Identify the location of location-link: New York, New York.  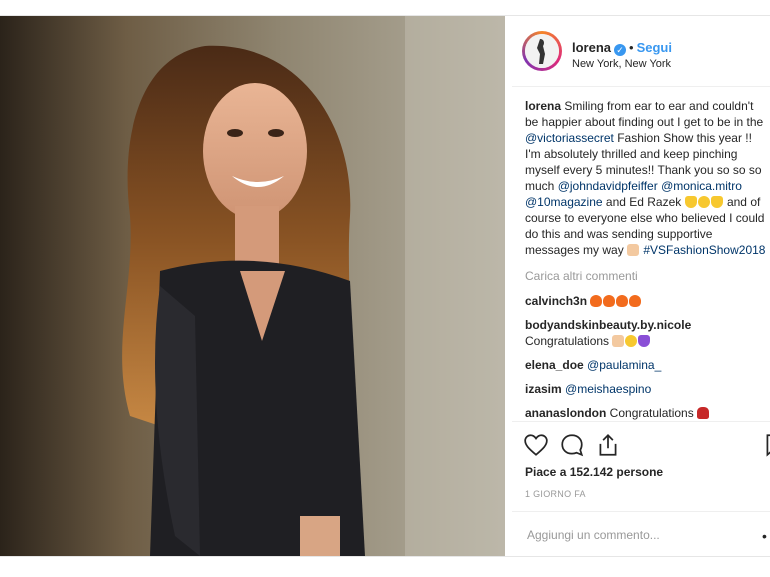
(621, 64).